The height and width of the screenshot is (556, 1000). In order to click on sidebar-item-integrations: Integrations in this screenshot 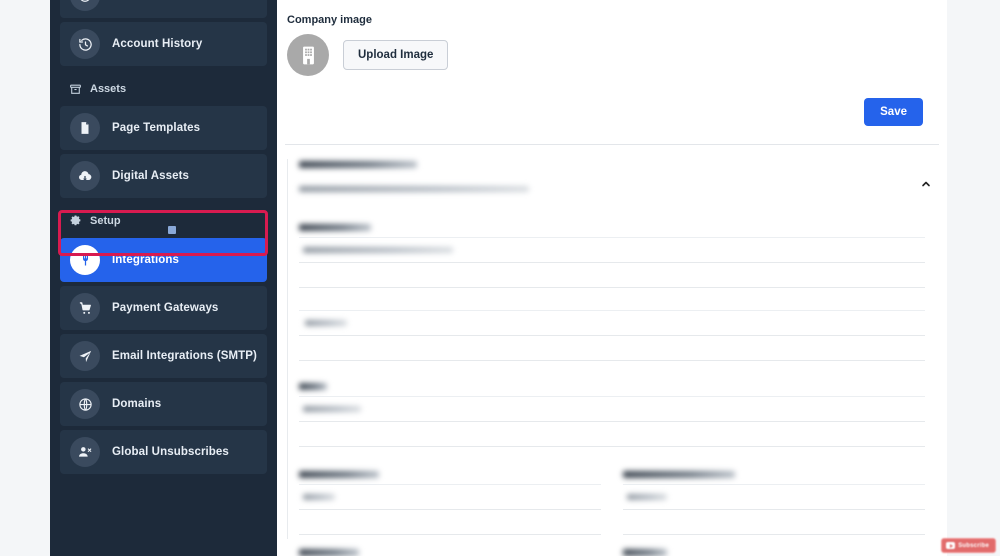, I will do `click(163, 260)`.